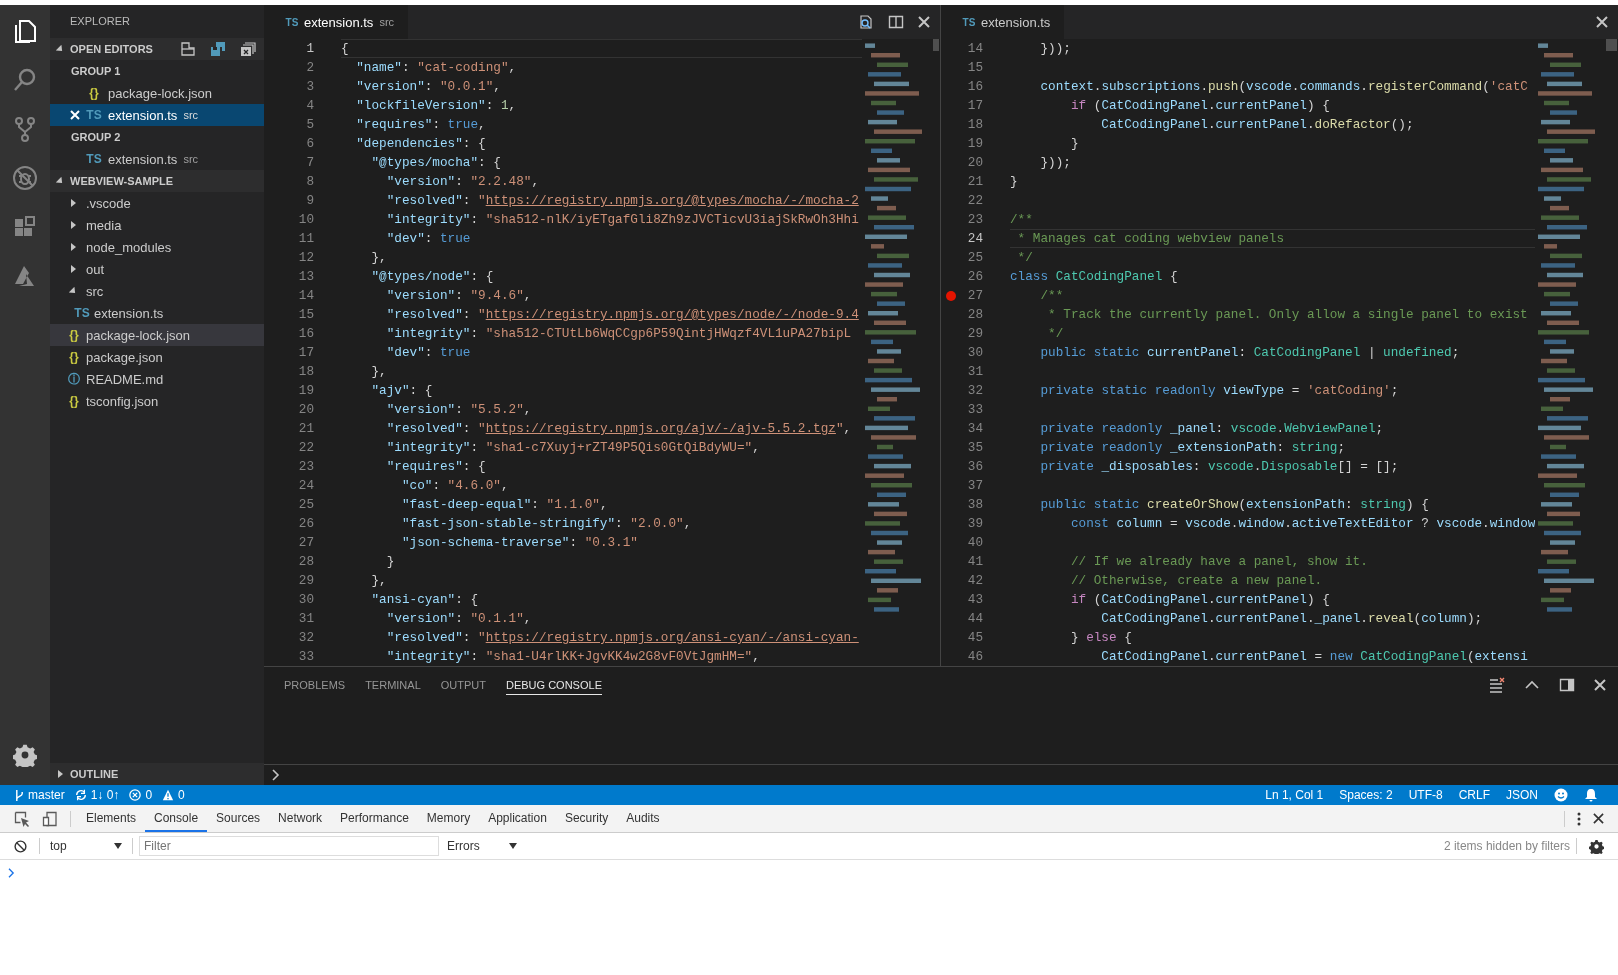  I want to click on devtools-tab: Application, so click(517, 818).